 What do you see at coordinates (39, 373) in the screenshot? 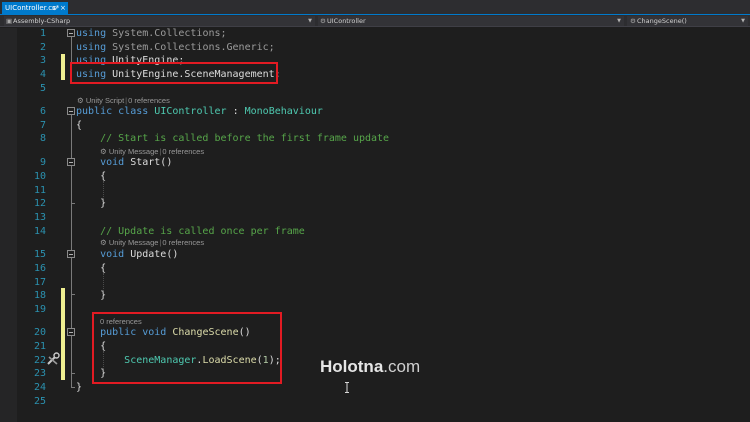
I see `line-number: 23` at bounding box center [39, 373].